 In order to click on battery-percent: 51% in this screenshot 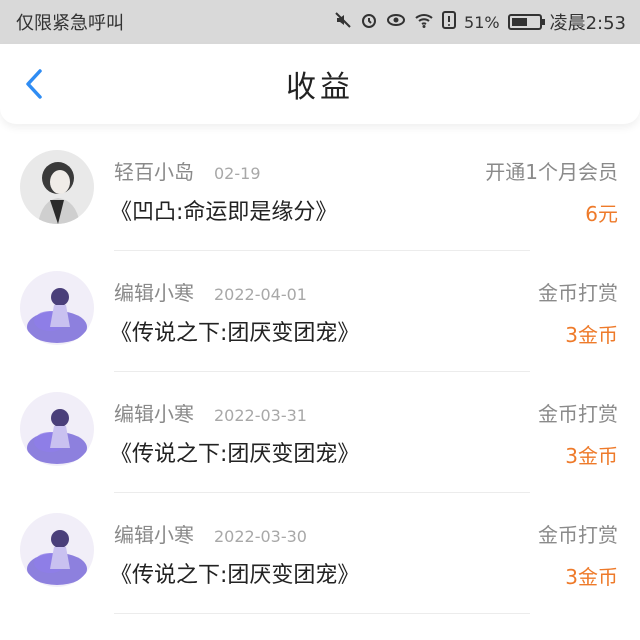, I will do `click(482, 22)`.